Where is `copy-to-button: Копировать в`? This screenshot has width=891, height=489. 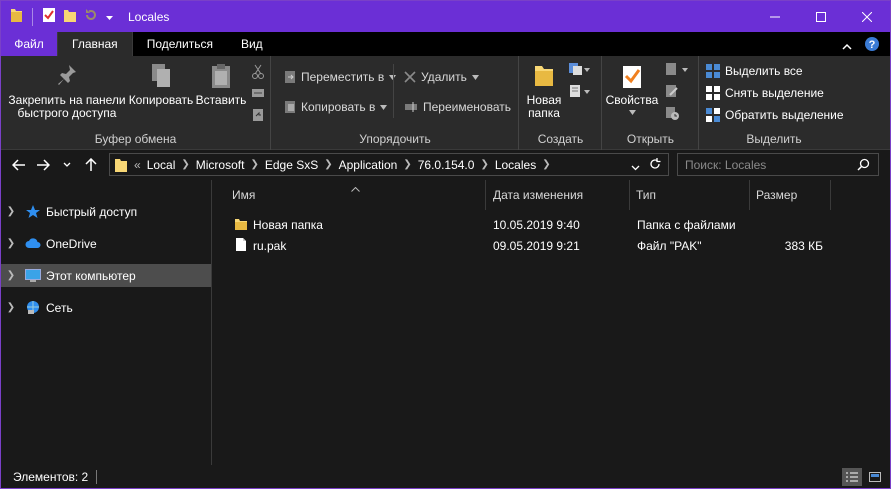 copy-to-button: Копировать в is located at coordinates (336, 107).